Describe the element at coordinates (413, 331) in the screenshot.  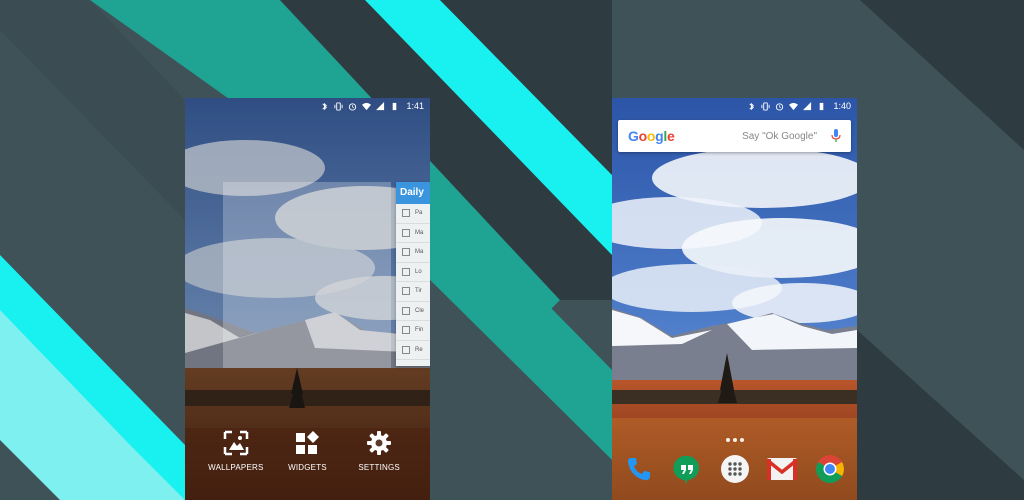
I see `task-item: Fin` at that location.